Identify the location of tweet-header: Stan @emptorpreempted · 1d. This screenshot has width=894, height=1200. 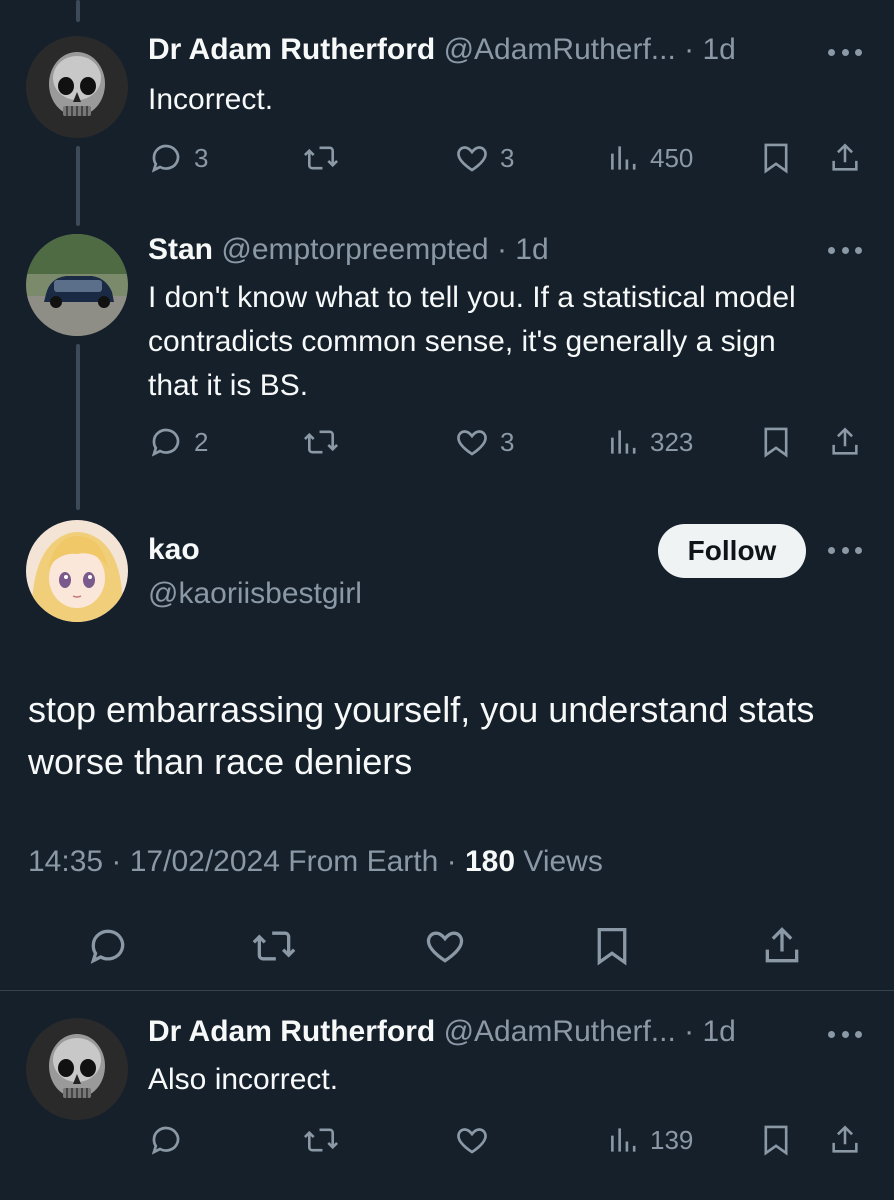
(471, 250).